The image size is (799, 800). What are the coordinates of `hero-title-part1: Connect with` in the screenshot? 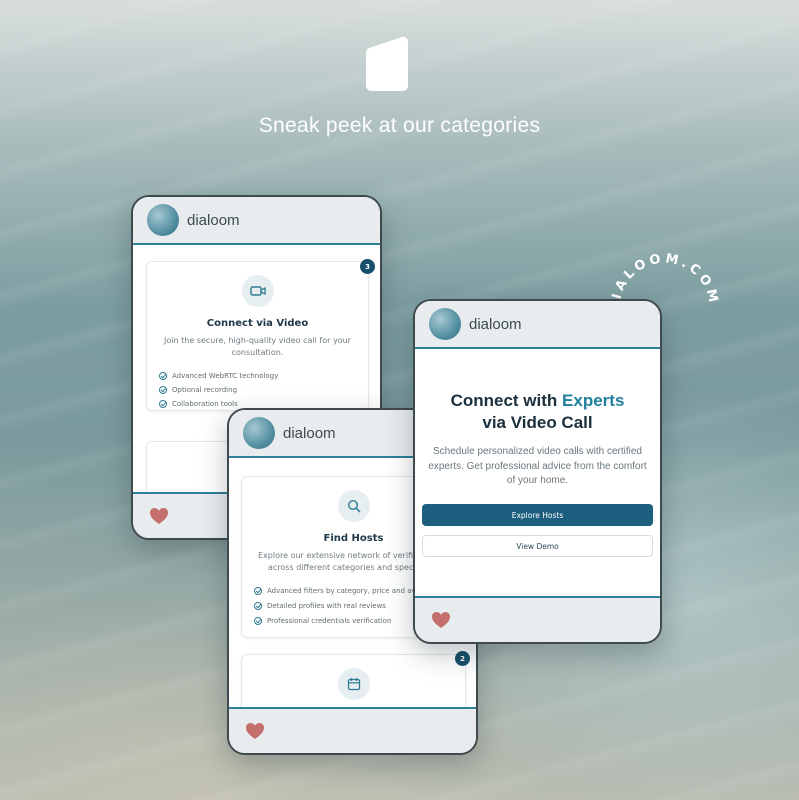 It's located at (504, 400).